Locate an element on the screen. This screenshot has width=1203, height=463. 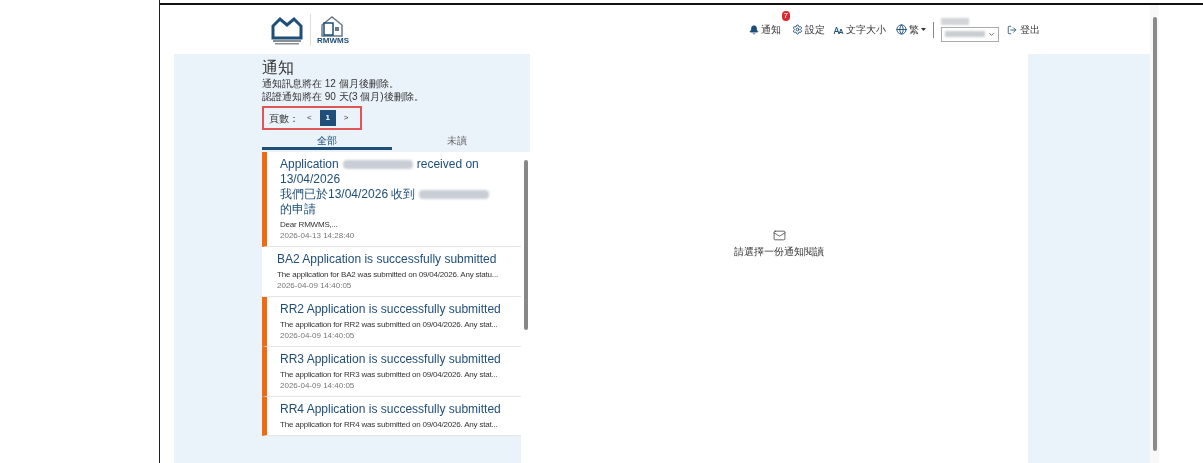
page-title: 通知 is located at coordinates (278, 67).